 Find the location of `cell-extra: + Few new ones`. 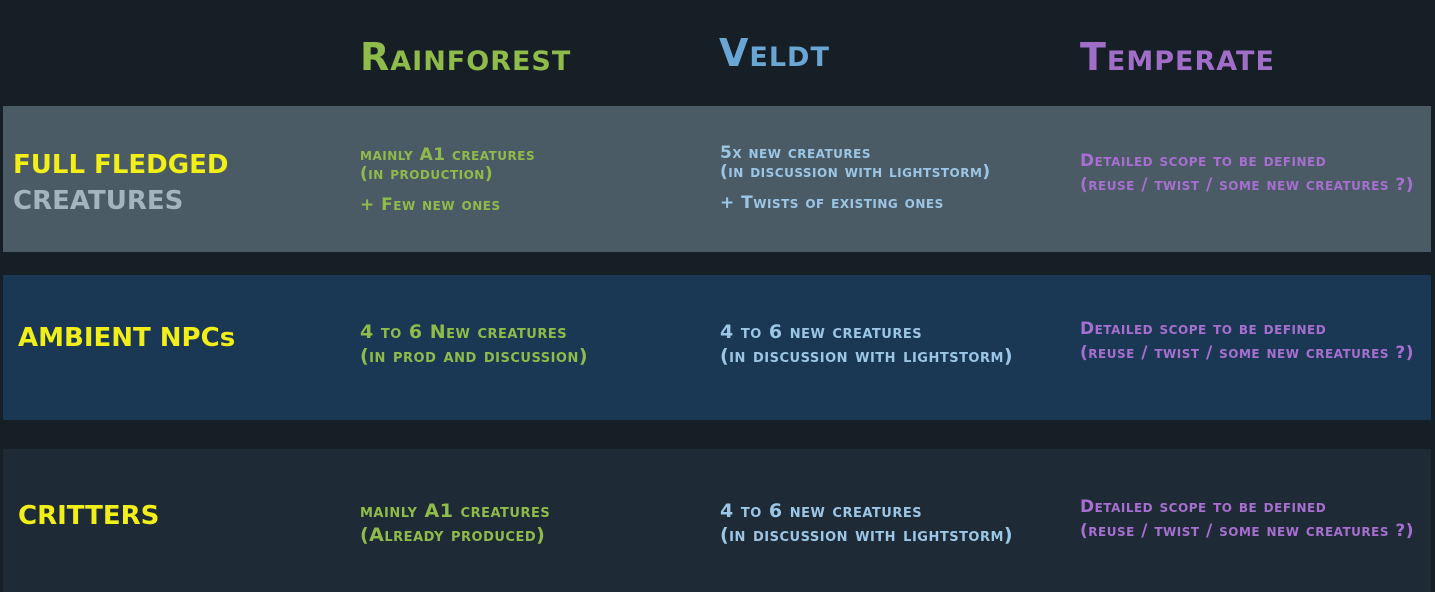

cell-extra: + Few new ones is located at coordinates (430, 205).